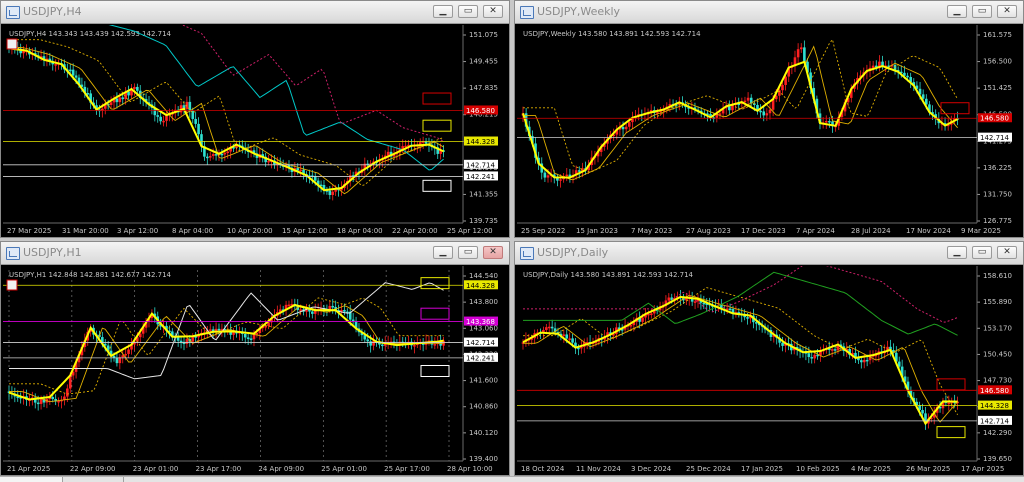 The width and height of the screenshot is (1024, 482). What do you see at coordinates (818, 469) in the screenshot?
I see `time-label: 10 Feb 2025` at bounding box center [818, 469].